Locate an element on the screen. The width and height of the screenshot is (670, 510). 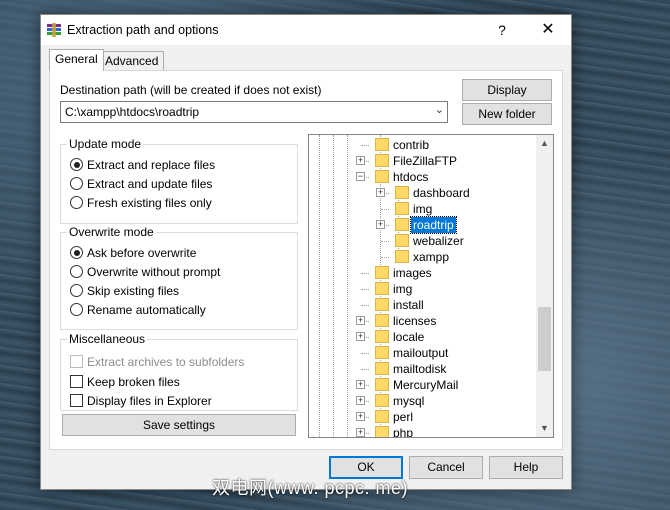
checkbox-extract-subfolders: Extract archives to subfolders is located at coordinates (157, 362).